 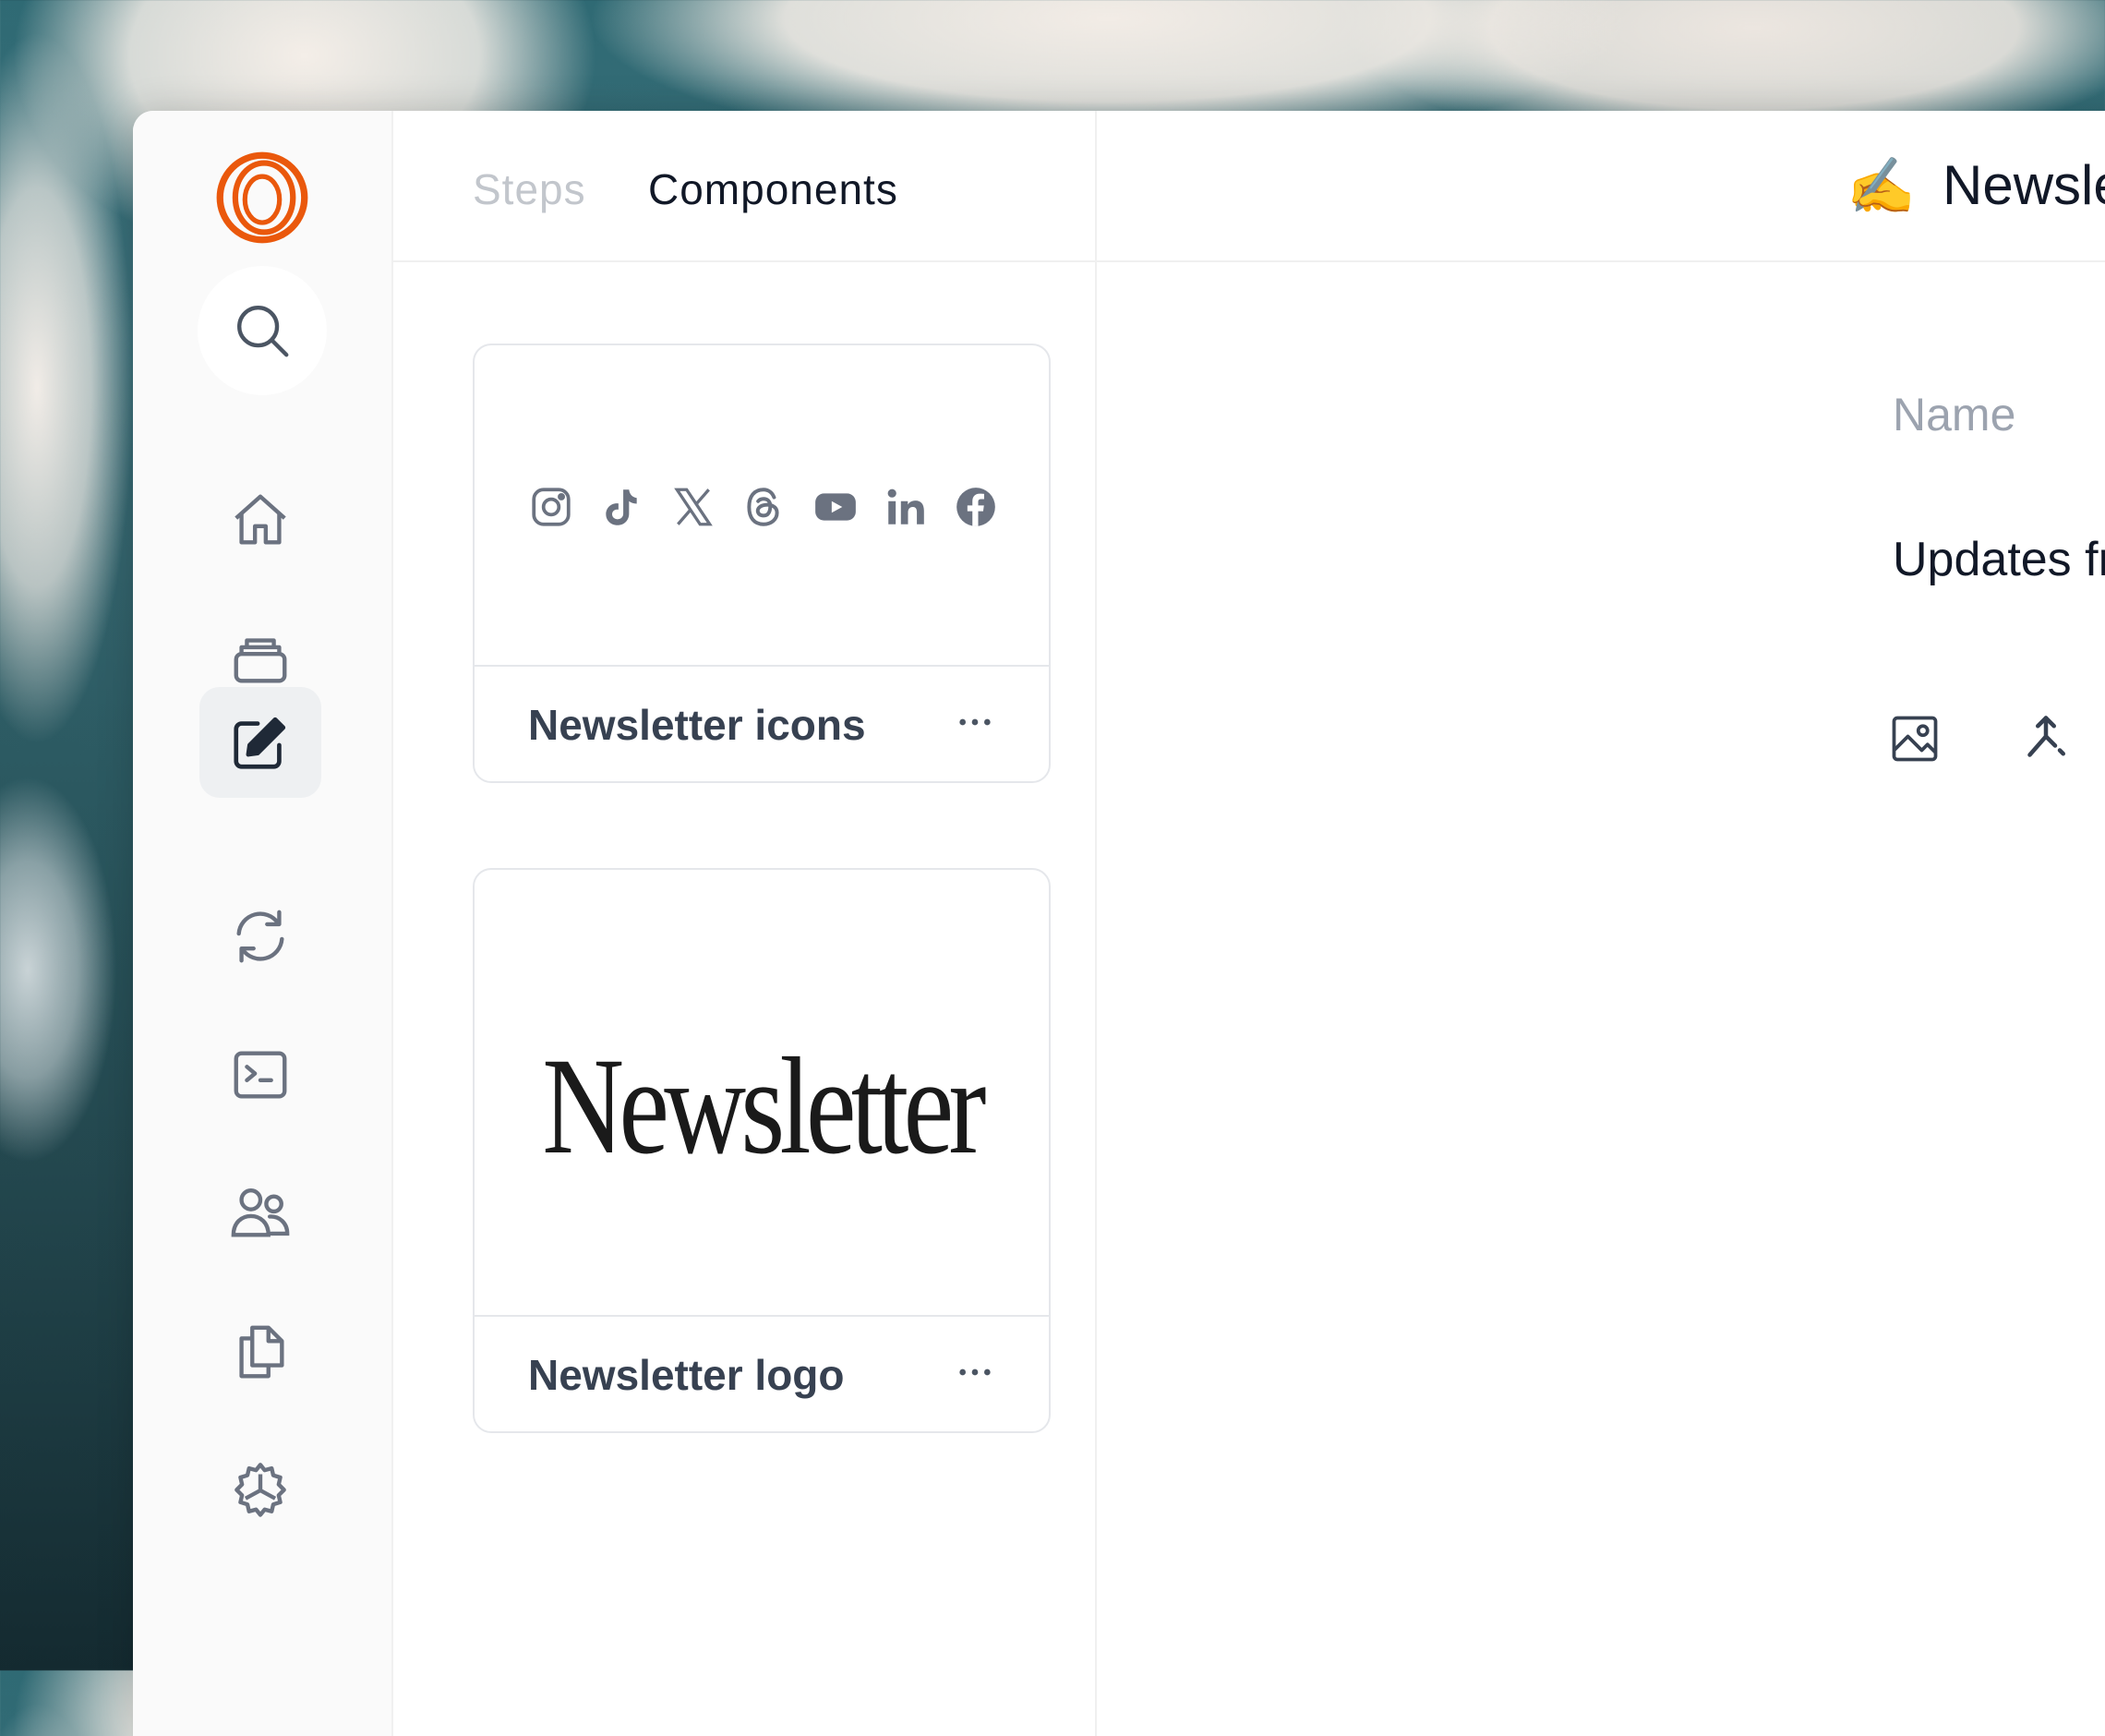 I want to click on newsletter-wordmark: Newsletter, so click(x=764, y=1106).